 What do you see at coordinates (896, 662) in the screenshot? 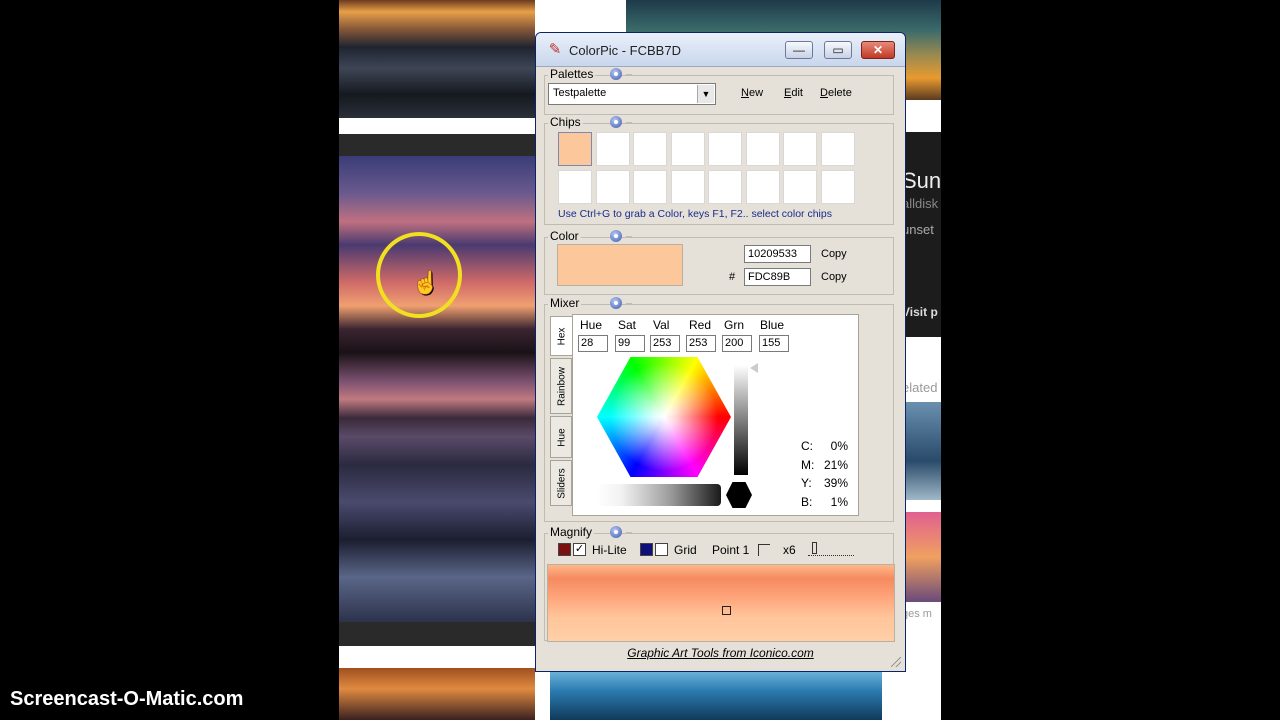
I see `resize-grip-icon` at bounding box center [896, 662].